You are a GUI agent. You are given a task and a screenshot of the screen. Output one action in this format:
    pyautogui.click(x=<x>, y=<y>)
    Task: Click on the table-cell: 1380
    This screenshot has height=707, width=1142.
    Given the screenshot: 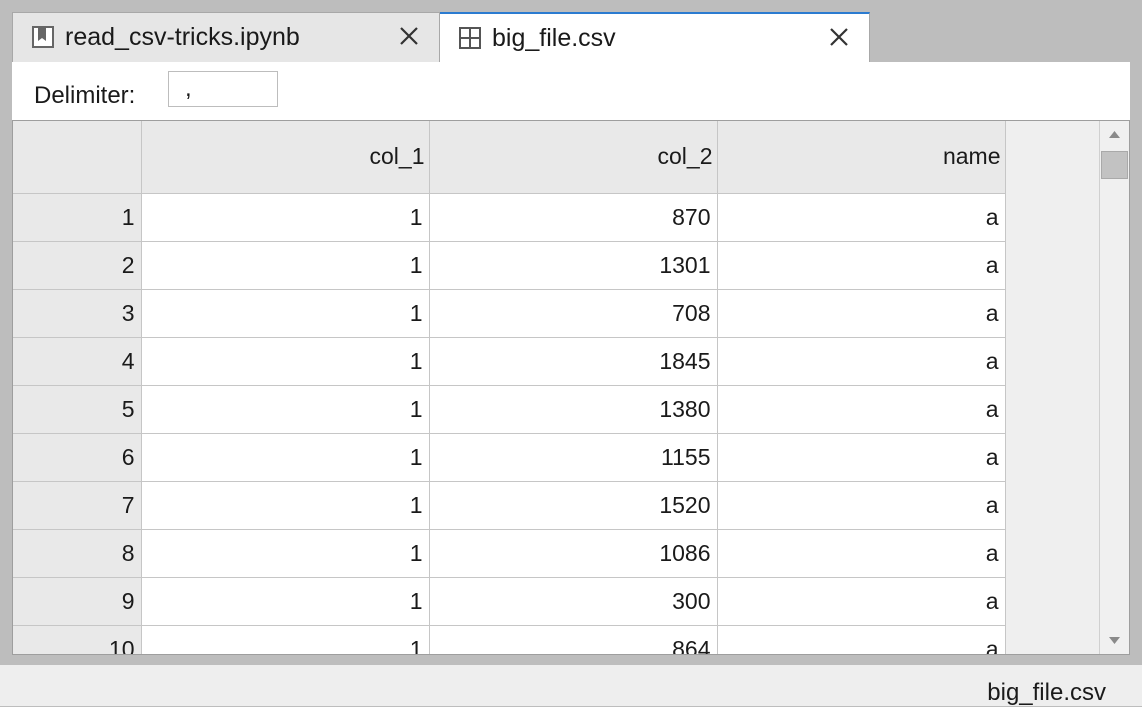 What is the action you would take?
    pyautogui.click(x=573, y=409)
    